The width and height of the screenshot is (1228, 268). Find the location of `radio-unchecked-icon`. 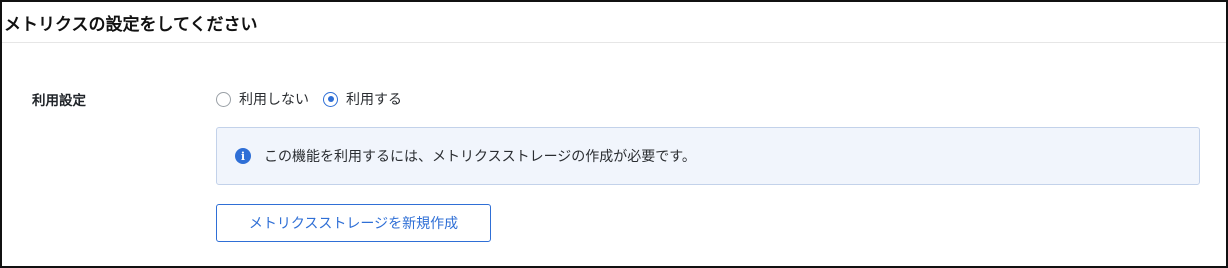

radio-unchecked-icon is located at coordinates (223, 99).